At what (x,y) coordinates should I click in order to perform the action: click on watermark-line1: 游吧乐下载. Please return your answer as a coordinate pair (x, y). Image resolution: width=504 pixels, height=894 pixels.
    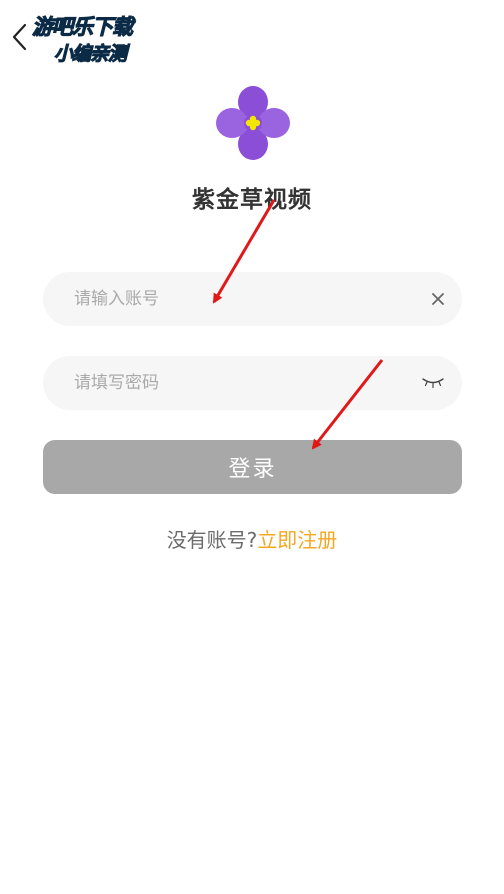
    Looking at the image, I should click on (84, 27).